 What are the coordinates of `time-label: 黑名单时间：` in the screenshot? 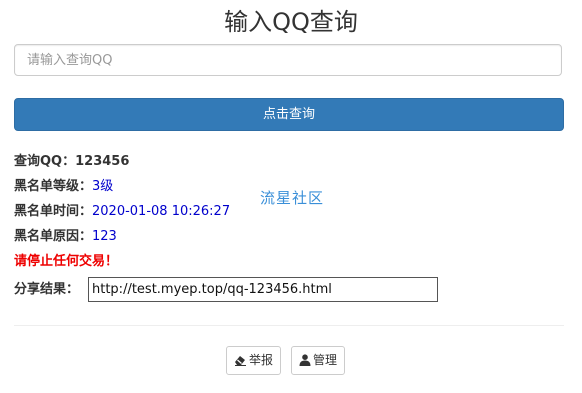 It's located at (53, 211).